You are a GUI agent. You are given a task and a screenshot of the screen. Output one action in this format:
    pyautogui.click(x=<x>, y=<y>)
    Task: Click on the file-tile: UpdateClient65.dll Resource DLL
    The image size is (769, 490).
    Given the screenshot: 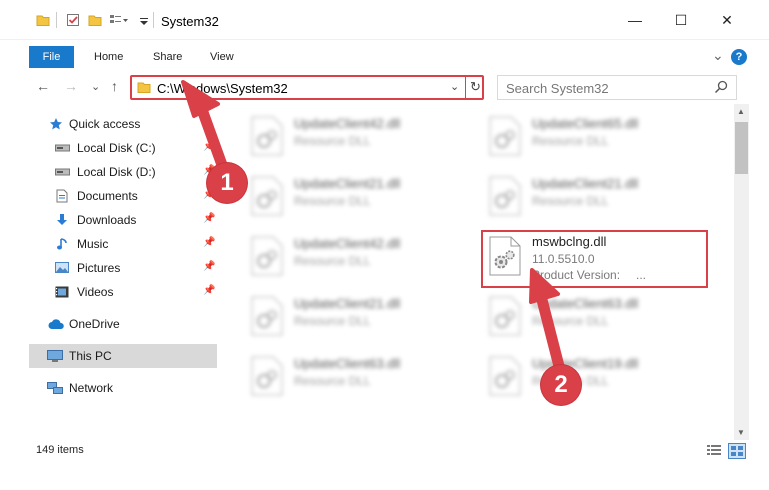 What is the action you would take?
    pyautogui.click(x=595, y=136)
    